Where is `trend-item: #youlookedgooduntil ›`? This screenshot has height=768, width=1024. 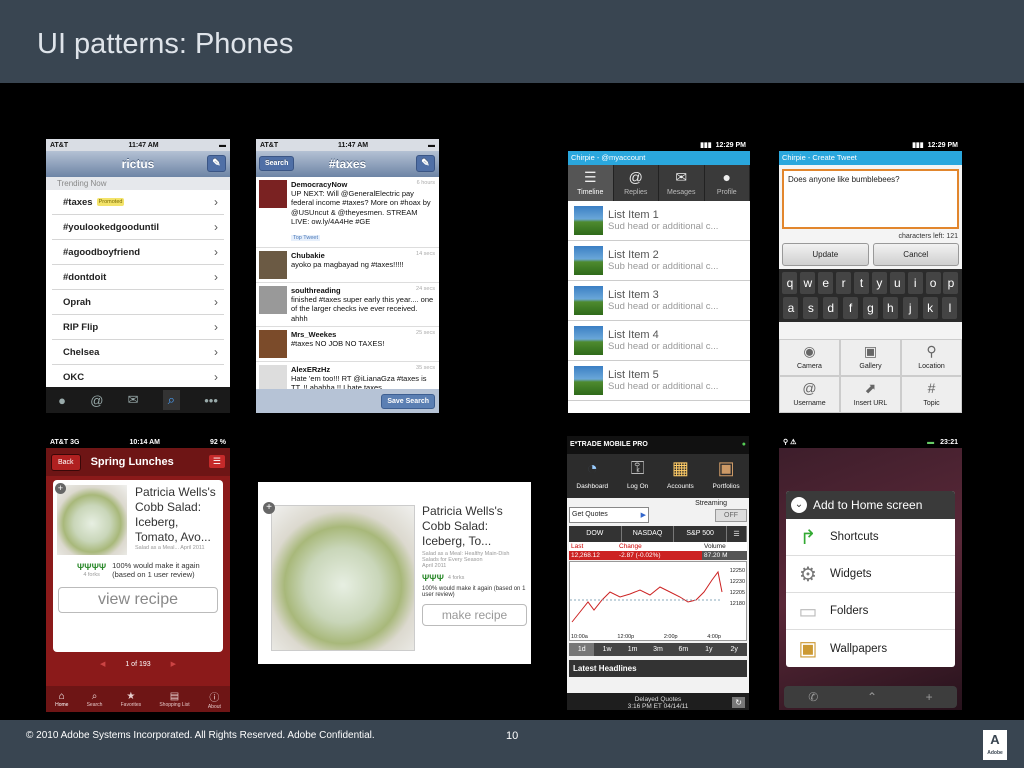 trend-item: #youlookedgooduntil › is located at coordinates (138, 227).